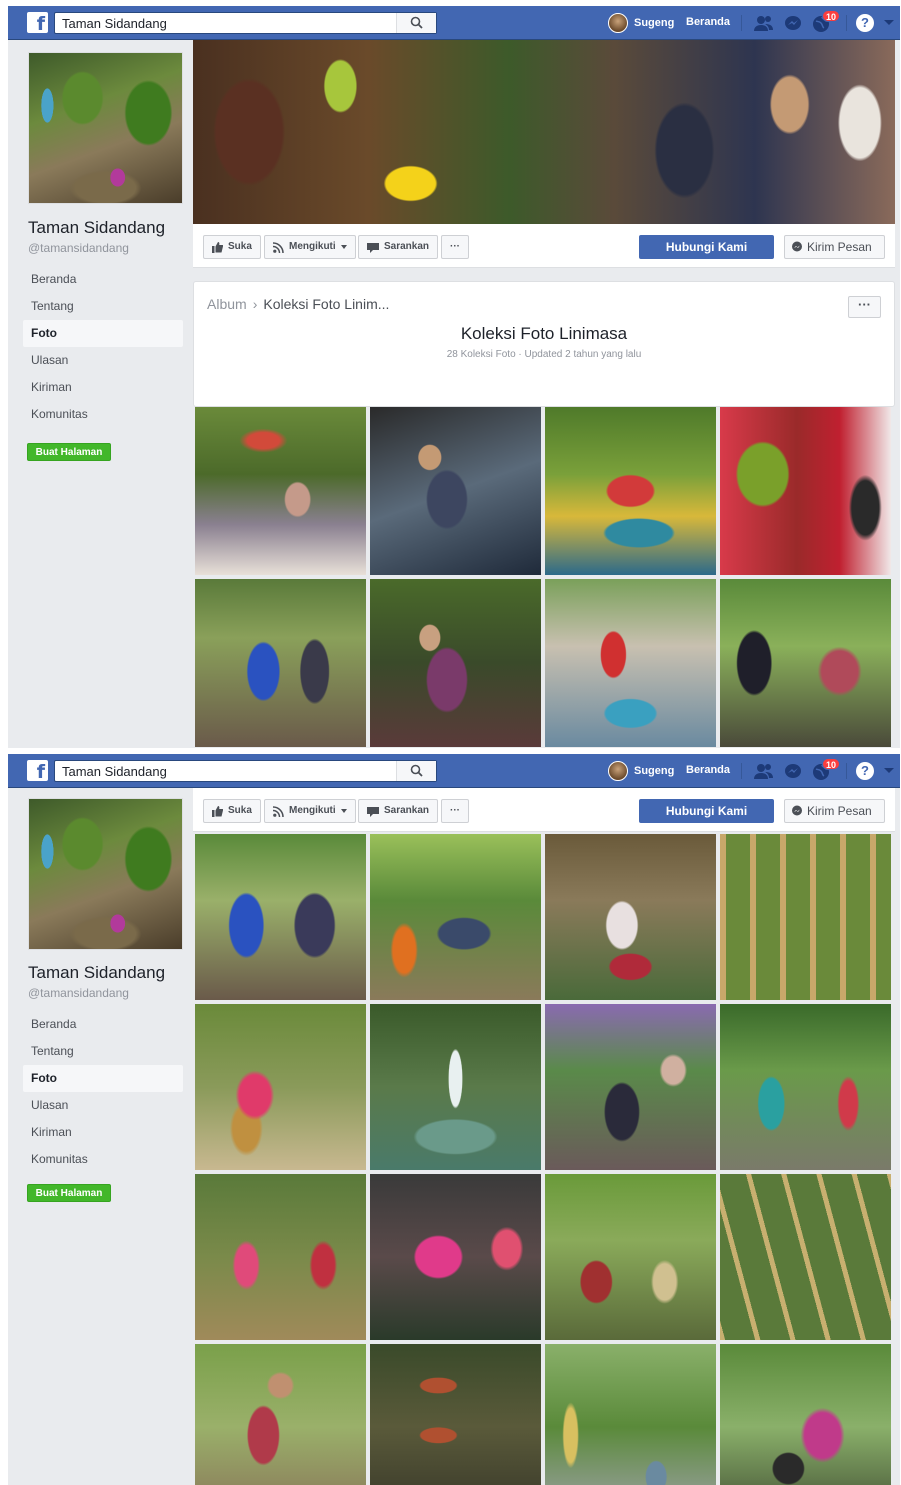 This screenshot has width=901, height=1485. I want to click on search-box, so click(245, 771).